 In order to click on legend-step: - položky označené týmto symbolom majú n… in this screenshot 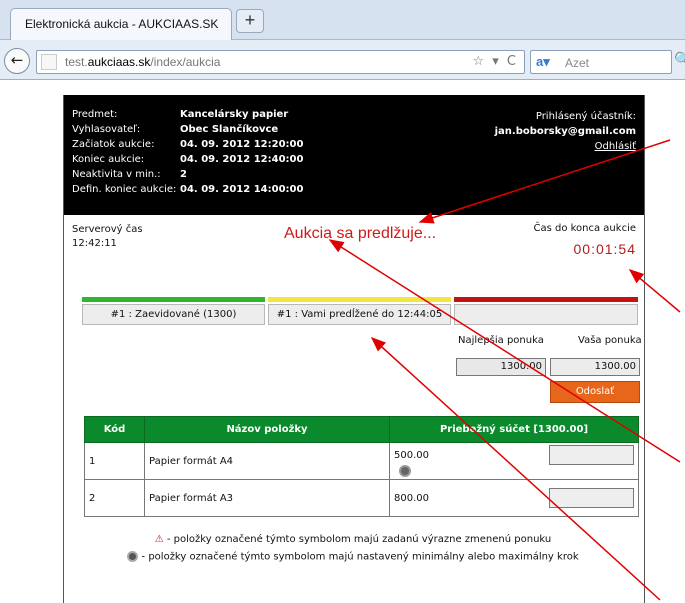, I will do `click(353, 557)`.